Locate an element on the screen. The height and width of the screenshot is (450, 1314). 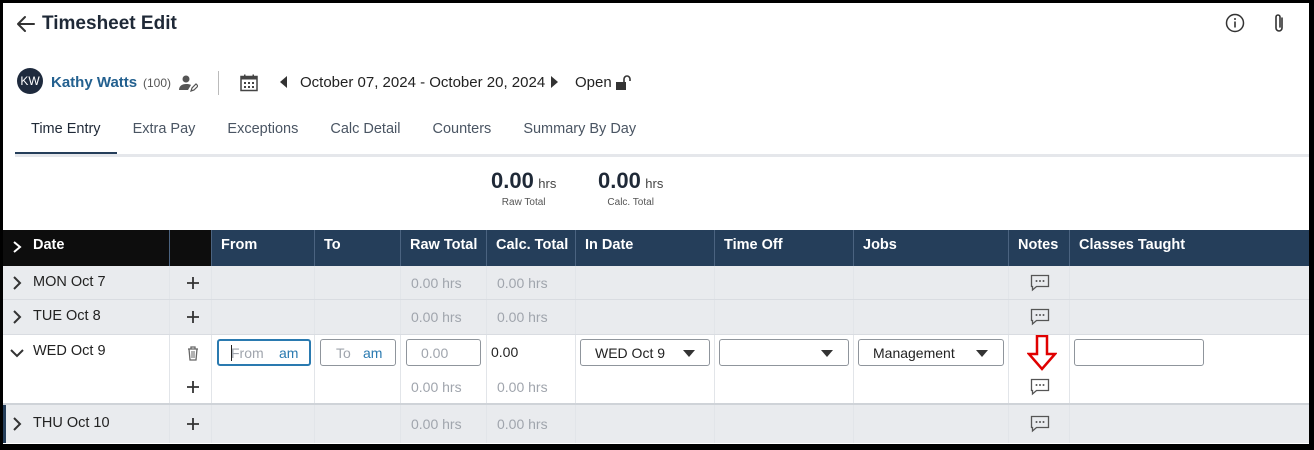
column-header-to: To is located at coordinates (358, 248).